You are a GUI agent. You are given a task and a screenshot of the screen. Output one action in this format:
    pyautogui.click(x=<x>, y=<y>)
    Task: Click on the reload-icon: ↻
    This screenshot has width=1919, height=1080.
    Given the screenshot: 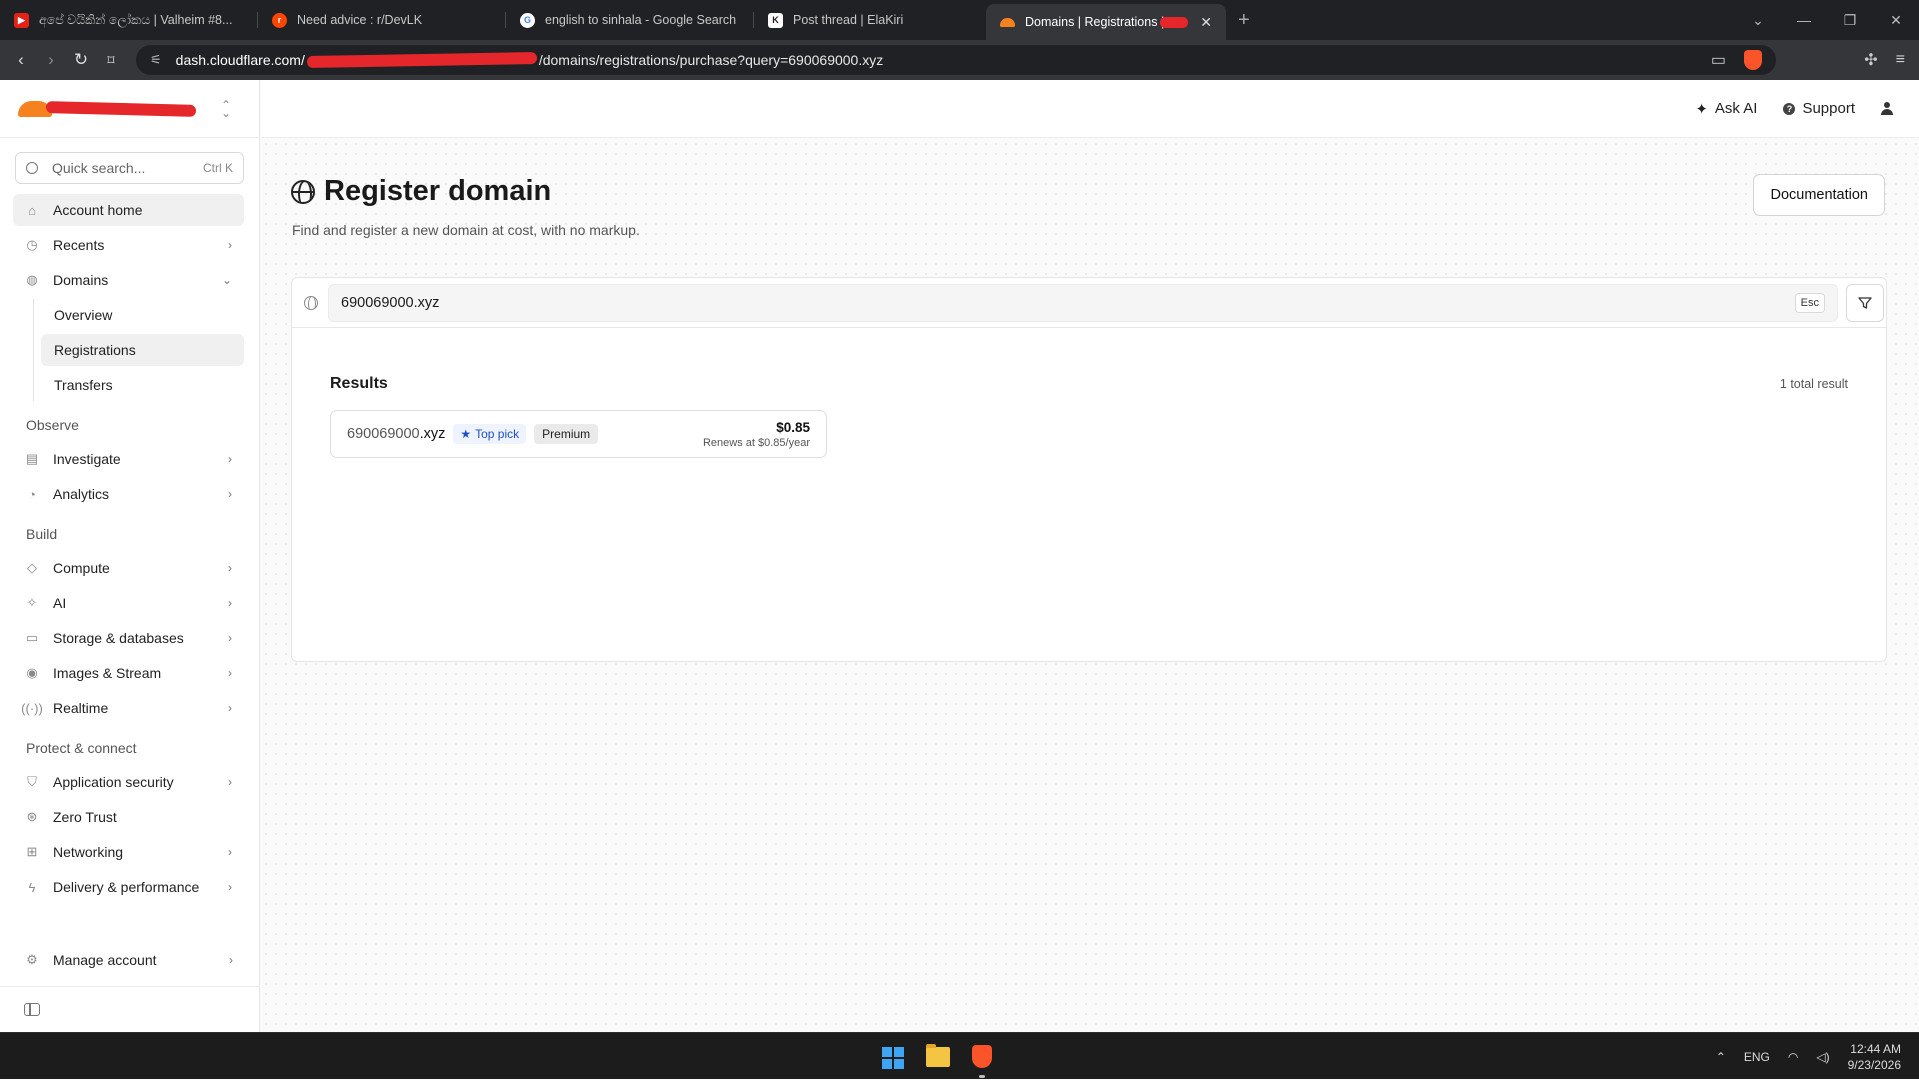 What is the action you would take?
    pyautogui.click(x=81, y=60)
    